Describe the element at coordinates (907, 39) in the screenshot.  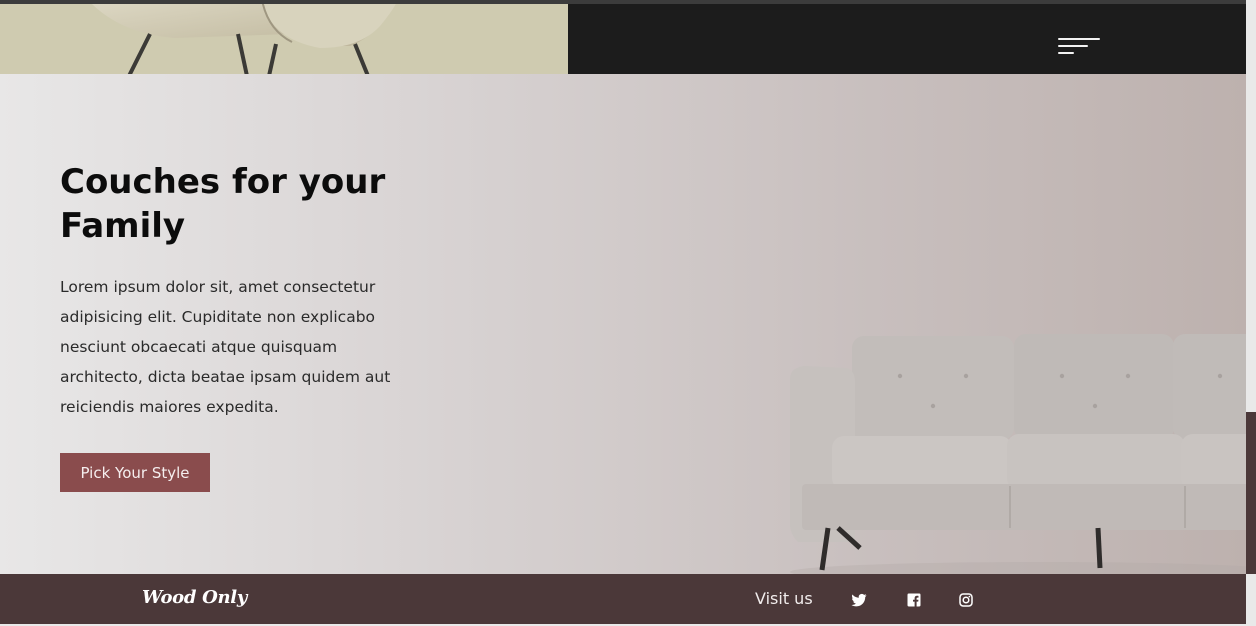
I see `header-dark-band` at that location.